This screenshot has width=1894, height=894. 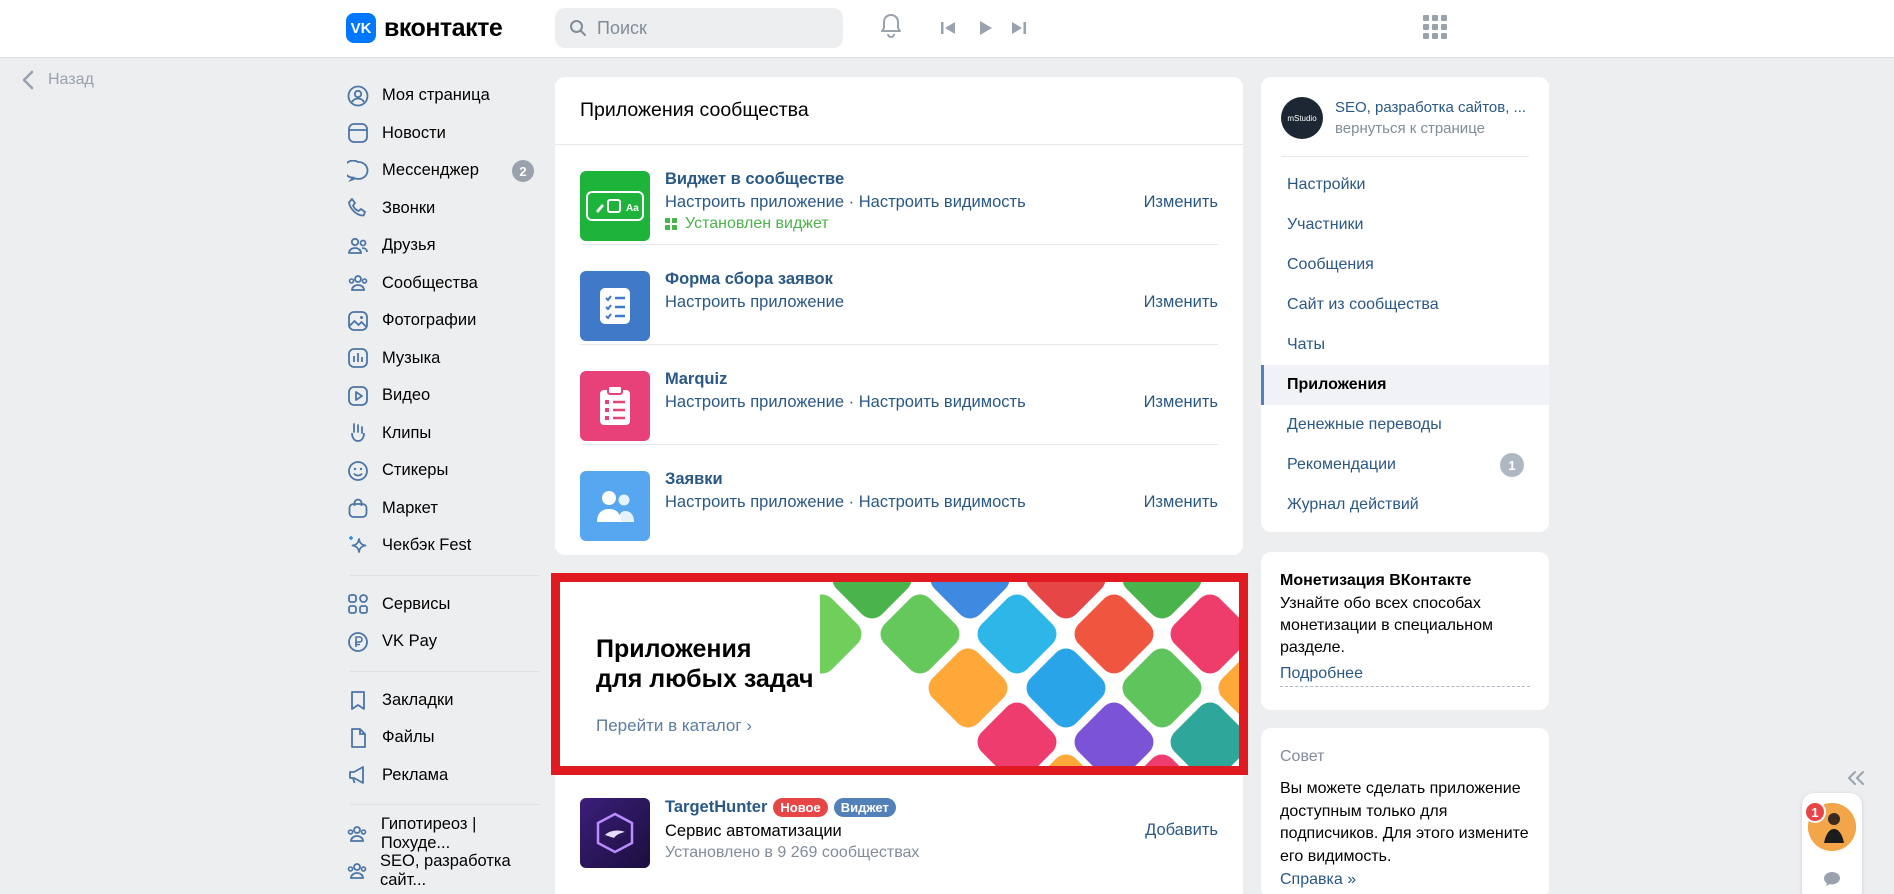 I want to click on messenger-badge: 2, so click(x=523, y=171).